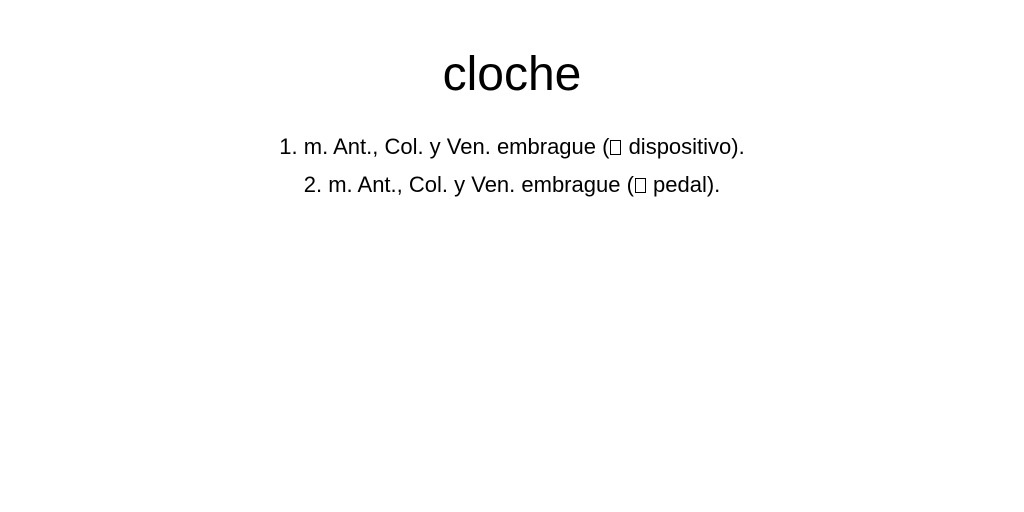  I want to click on definition-number: 2., so click(313, 184).